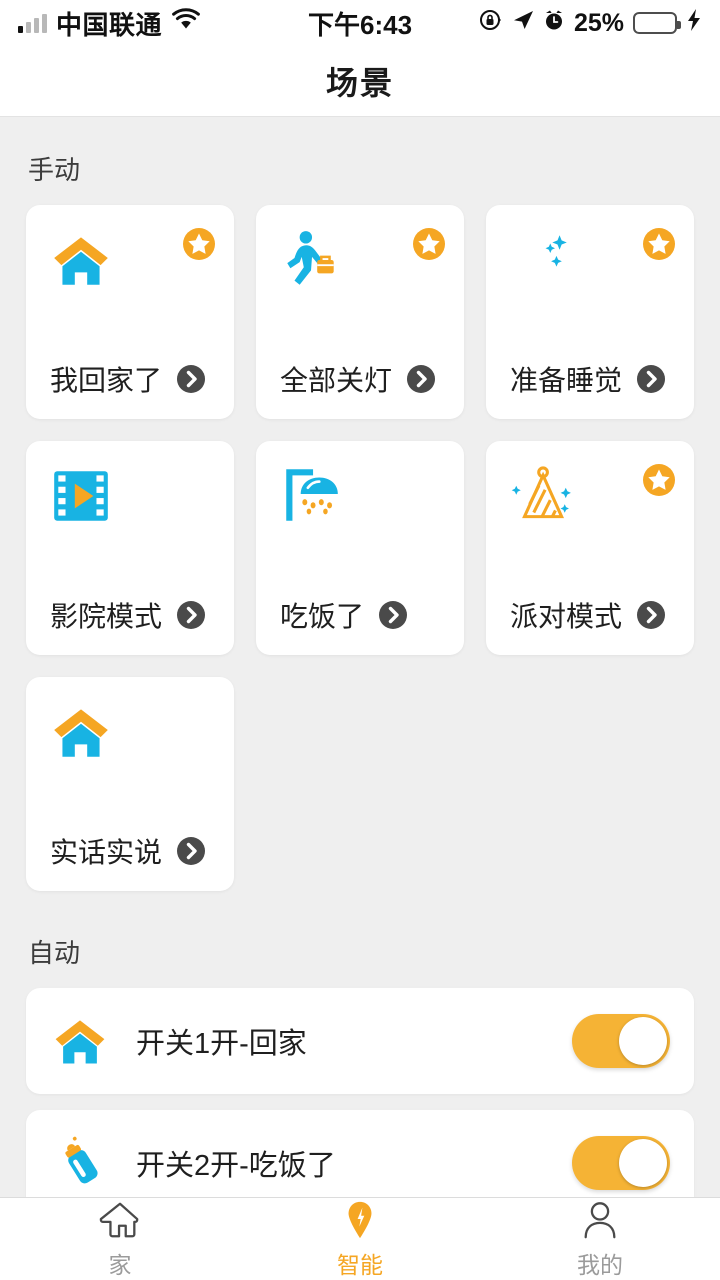 The height and width of the screenshot is (1280, 720). What do you see at coordinates (554, 23) in the screenshot?
I see `alarm-clock-icon` at bounding box center [554, 23].